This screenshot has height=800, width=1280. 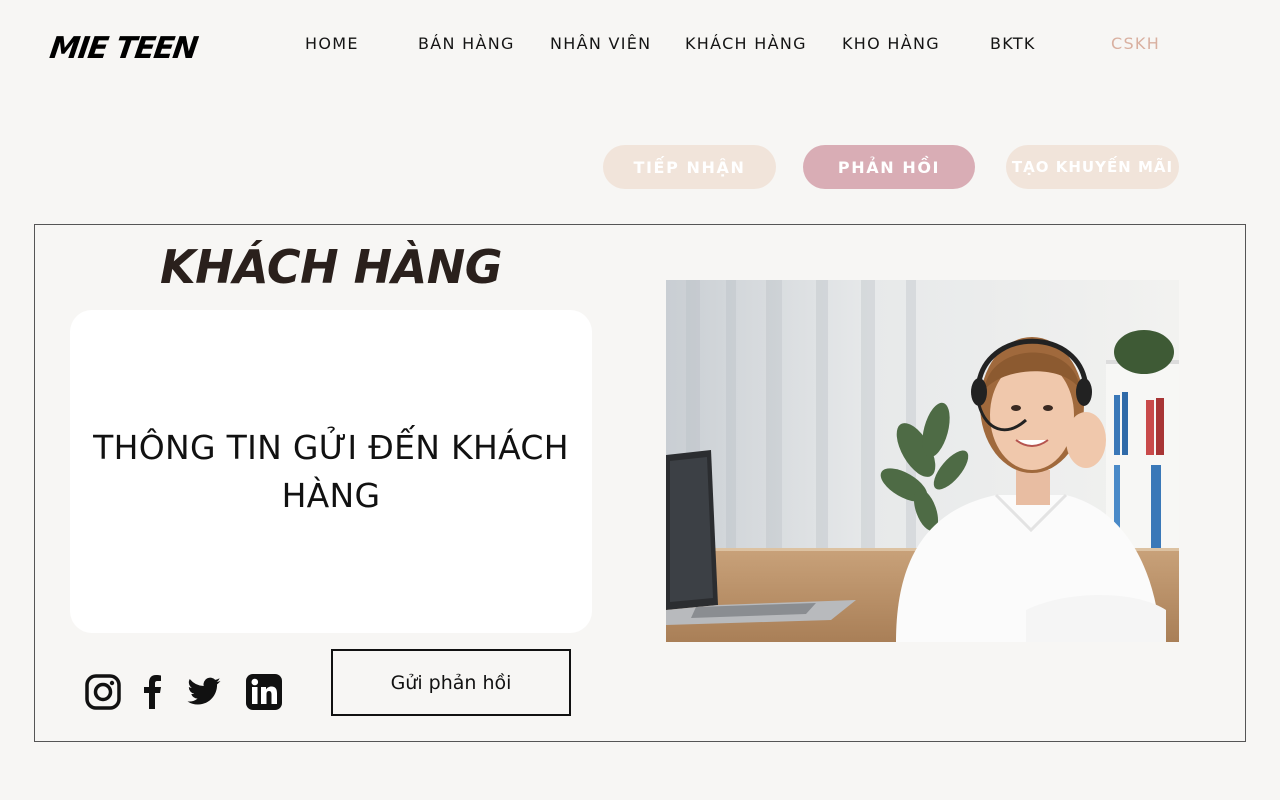 What do you see at coordinates (1092, 167) in the screenshot?
I see `tab-tao-khuyen-mai: TẠO KHUYẾN MÃI` at bounding box center [1092, 167].